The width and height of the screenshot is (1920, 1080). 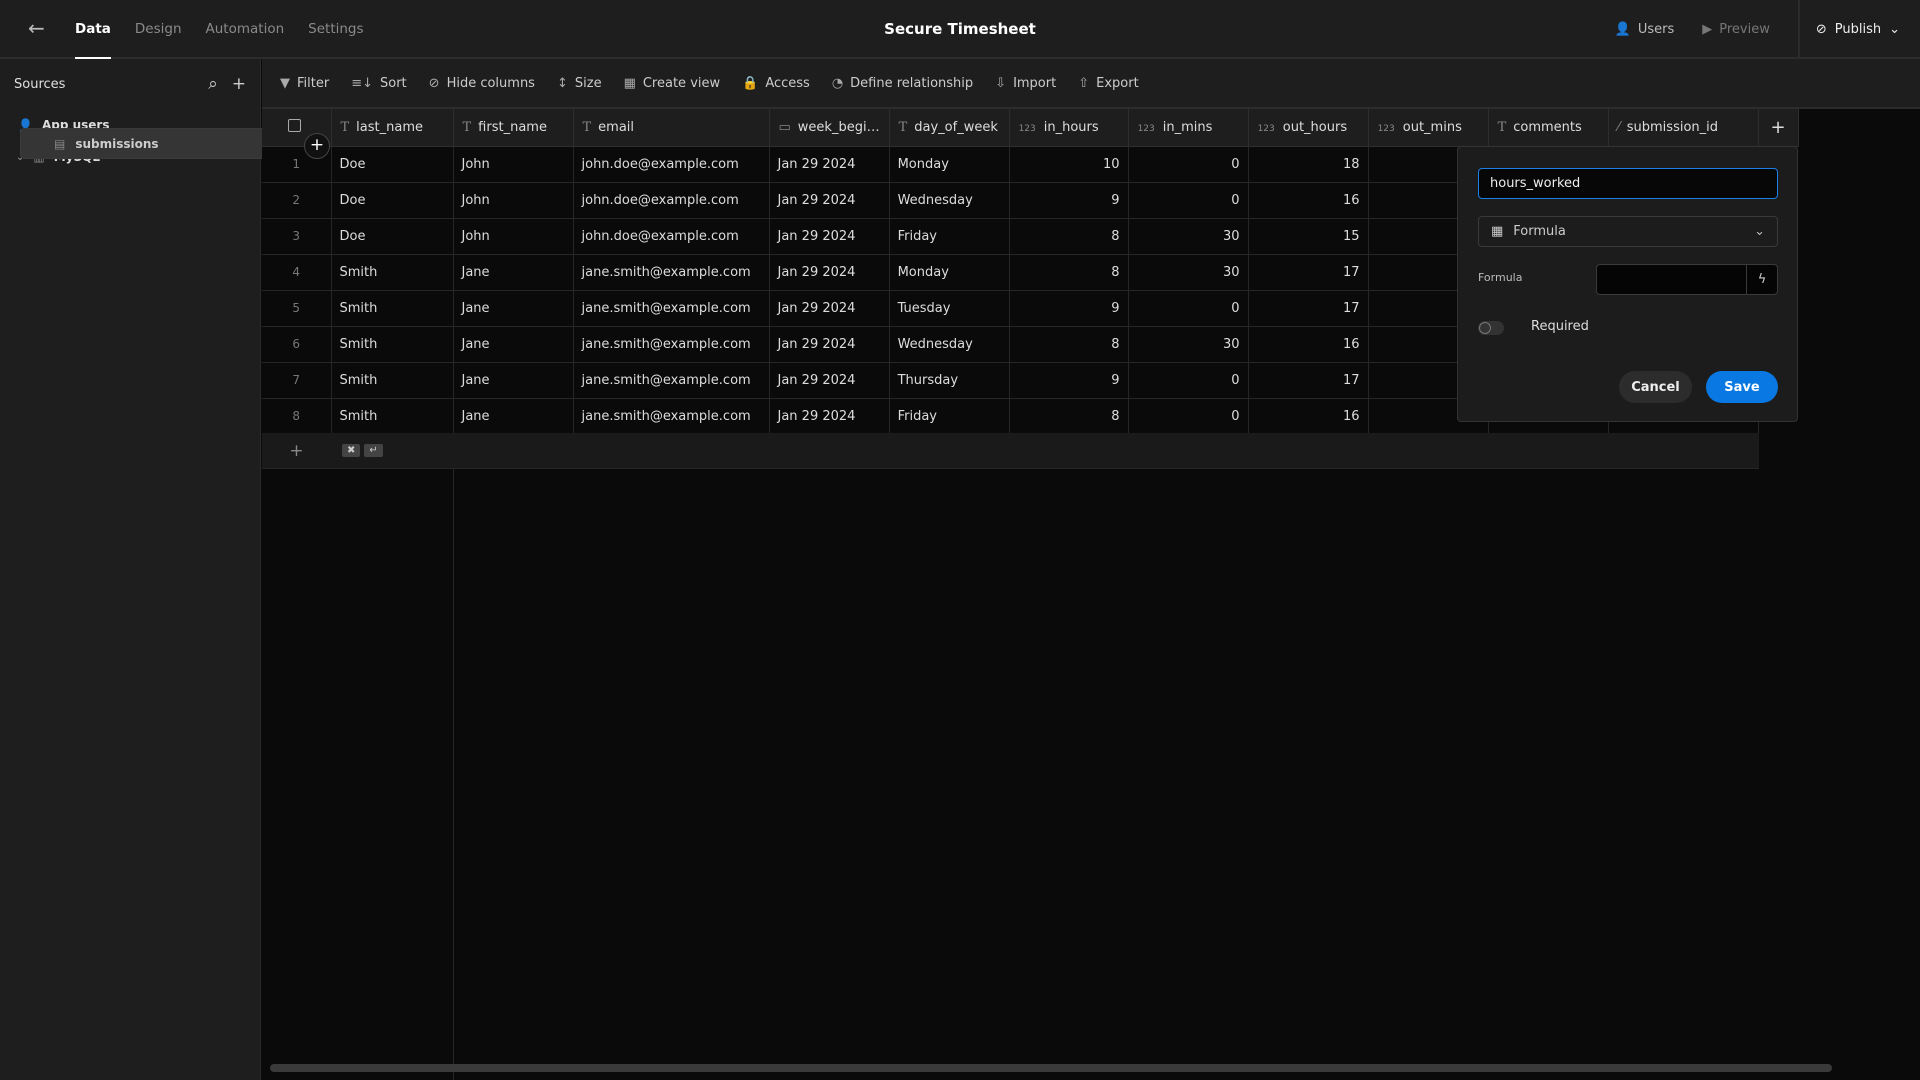 What do you see at coordinates (1308, 128) in the screenshot?
I see `column-header-out_hours: 123 out_hours` at bounding box center [1308, 128].